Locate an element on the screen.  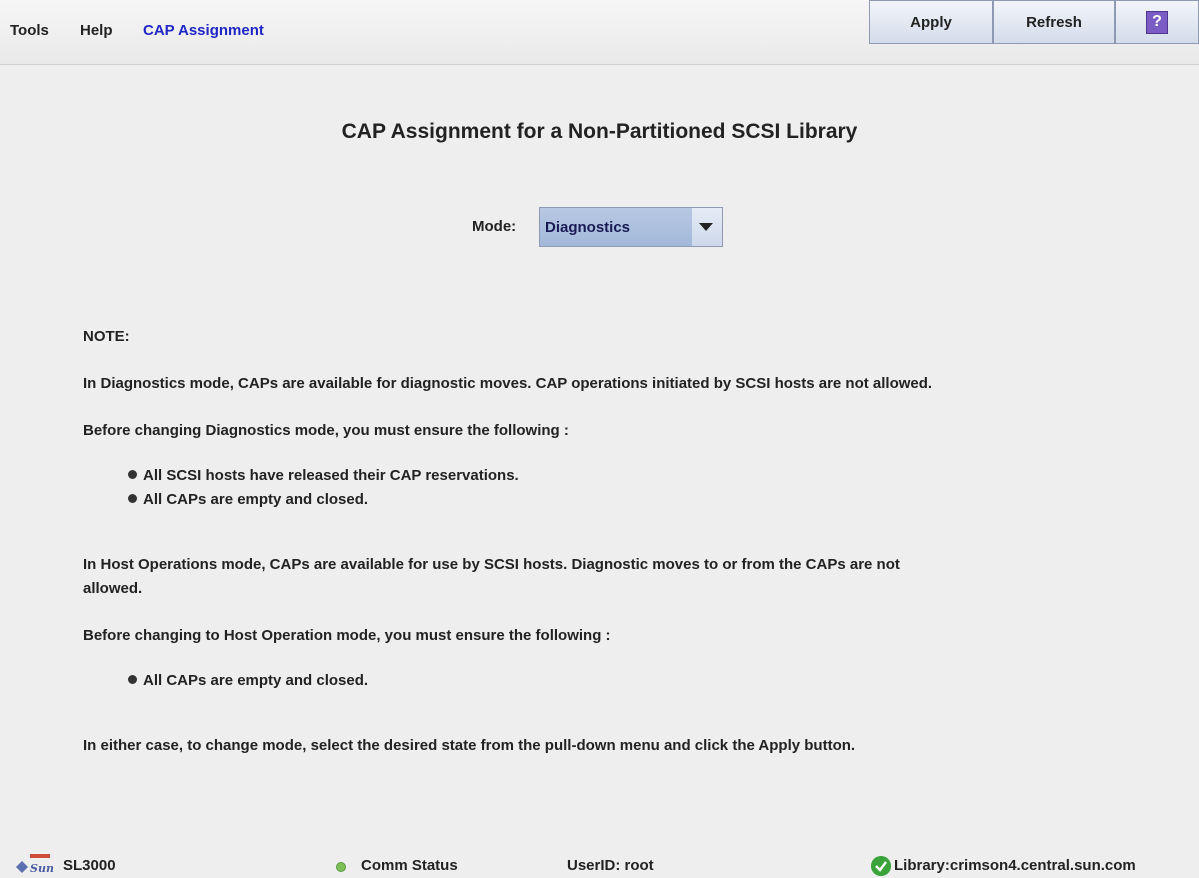
mode-select: Diagnostics is located at coordinates (631, 227).